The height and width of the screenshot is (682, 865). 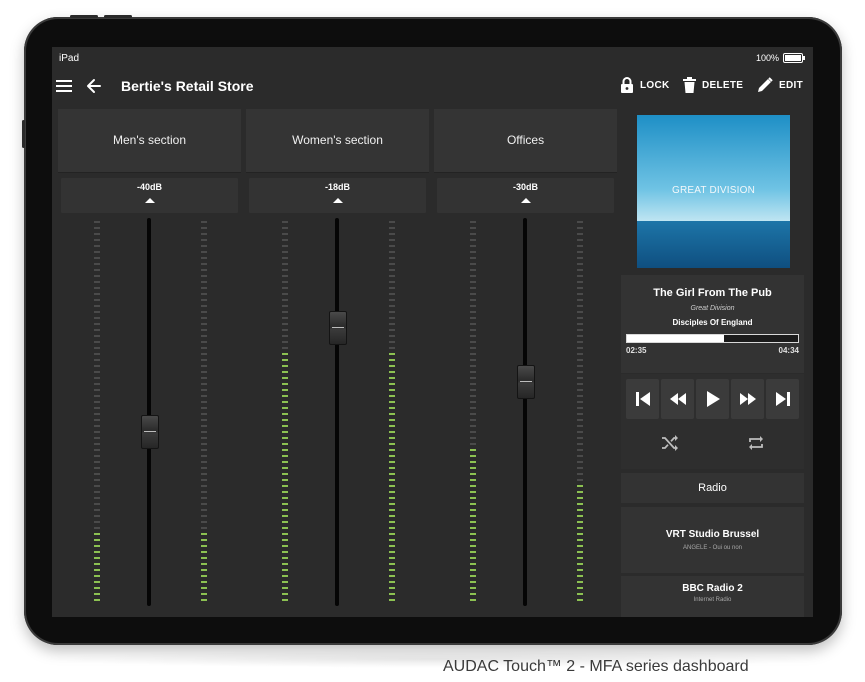 What do you see at coordinates (337, 195) in the screenshot?
I see `channel-level-display: -18dB` at bounding box center [337, 195].